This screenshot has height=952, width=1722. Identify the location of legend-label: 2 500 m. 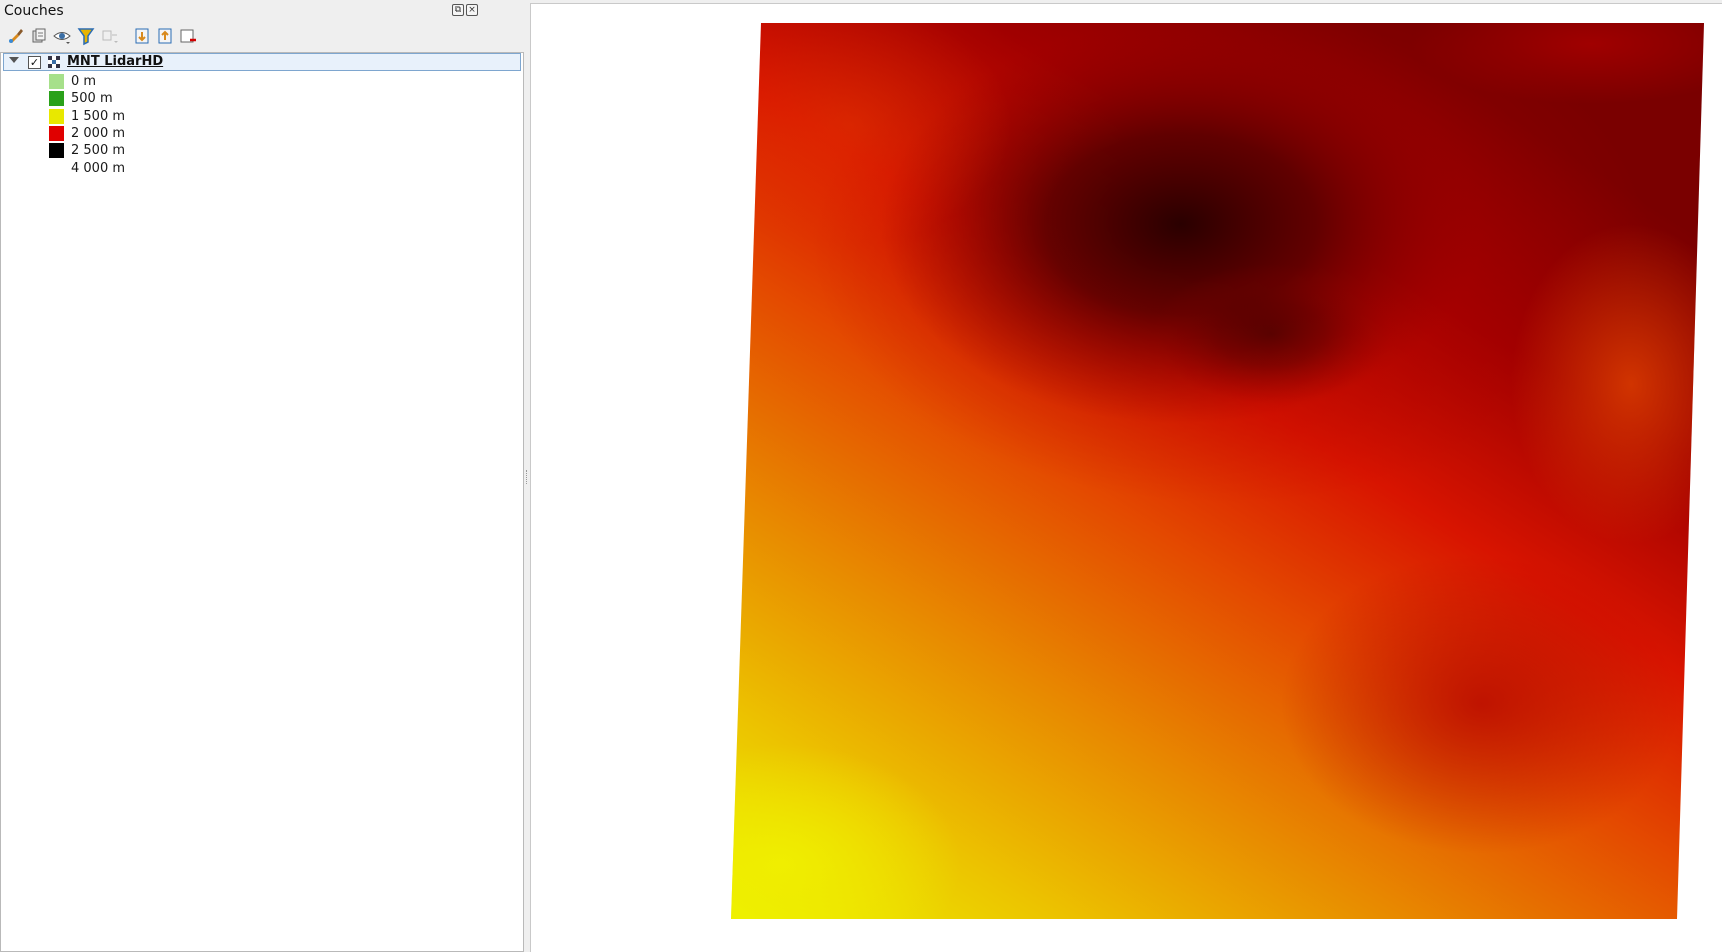
(98, 150).